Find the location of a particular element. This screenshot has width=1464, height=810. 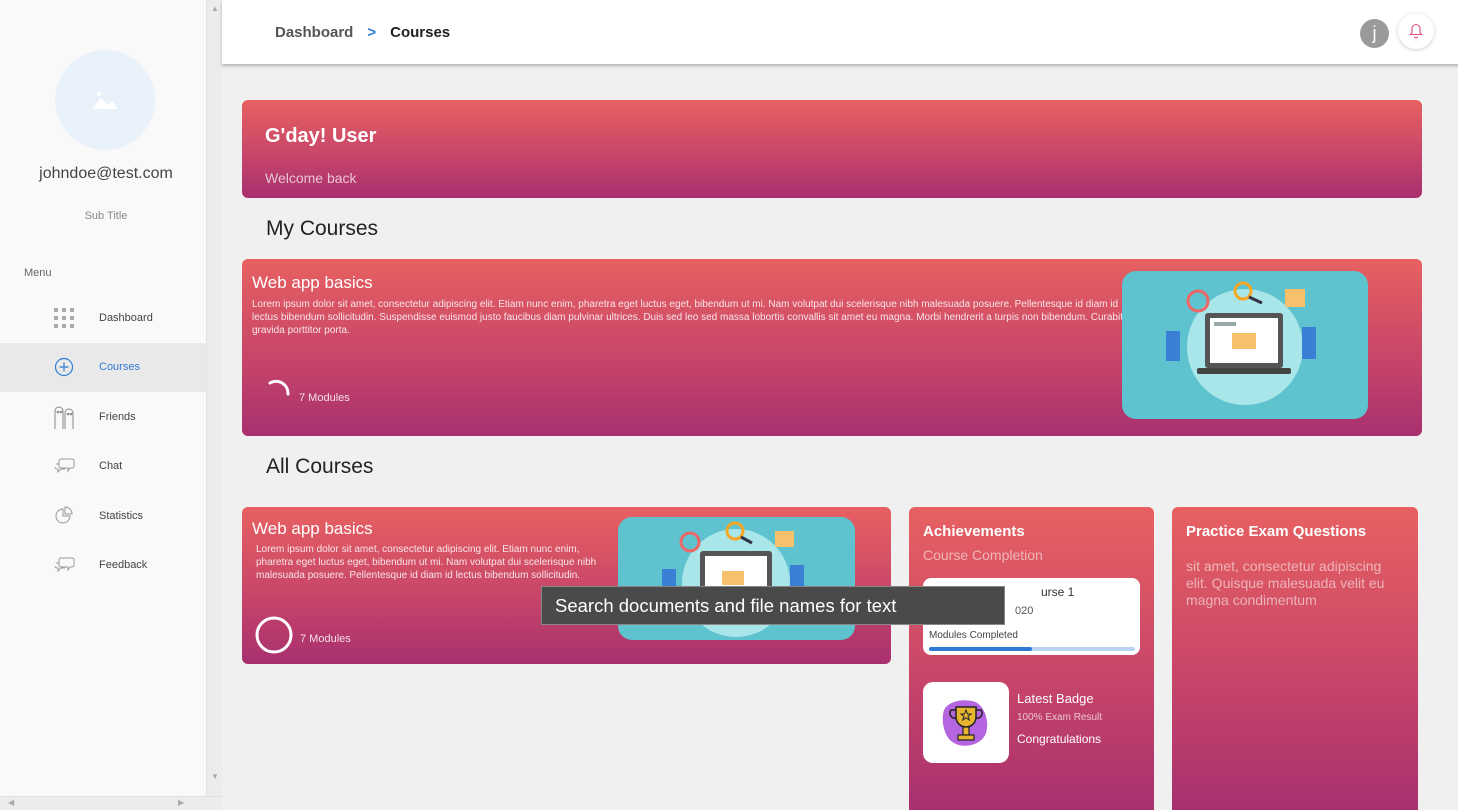

scroll-down-arrow-icon: ▼ is located at coordinates (215, 776).